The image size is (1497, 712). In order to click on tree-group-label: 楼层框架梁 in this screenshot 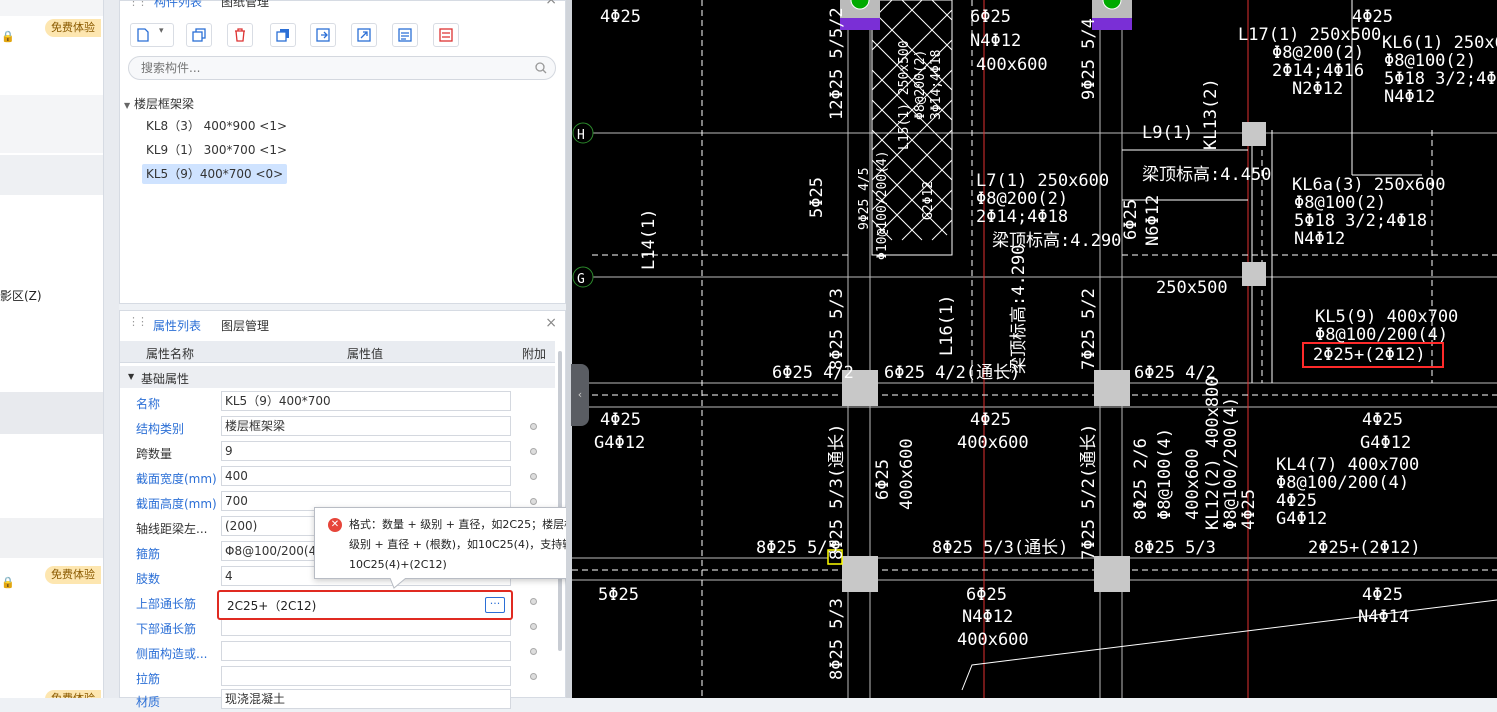, I will do `click(163, 104)`.